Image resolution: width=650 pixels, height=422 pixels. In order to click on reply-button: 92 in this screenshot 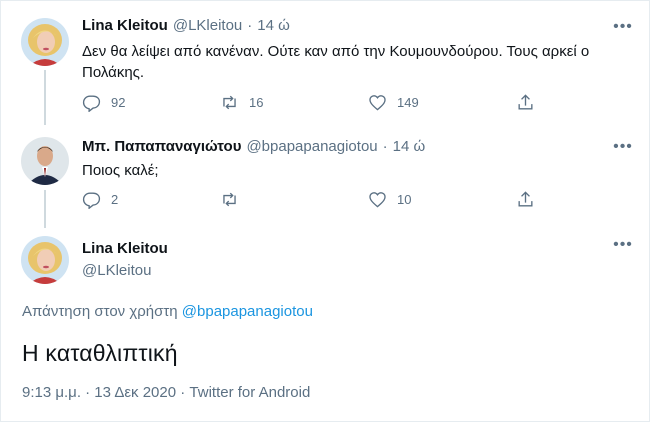, I will do `click(103, 102)`.